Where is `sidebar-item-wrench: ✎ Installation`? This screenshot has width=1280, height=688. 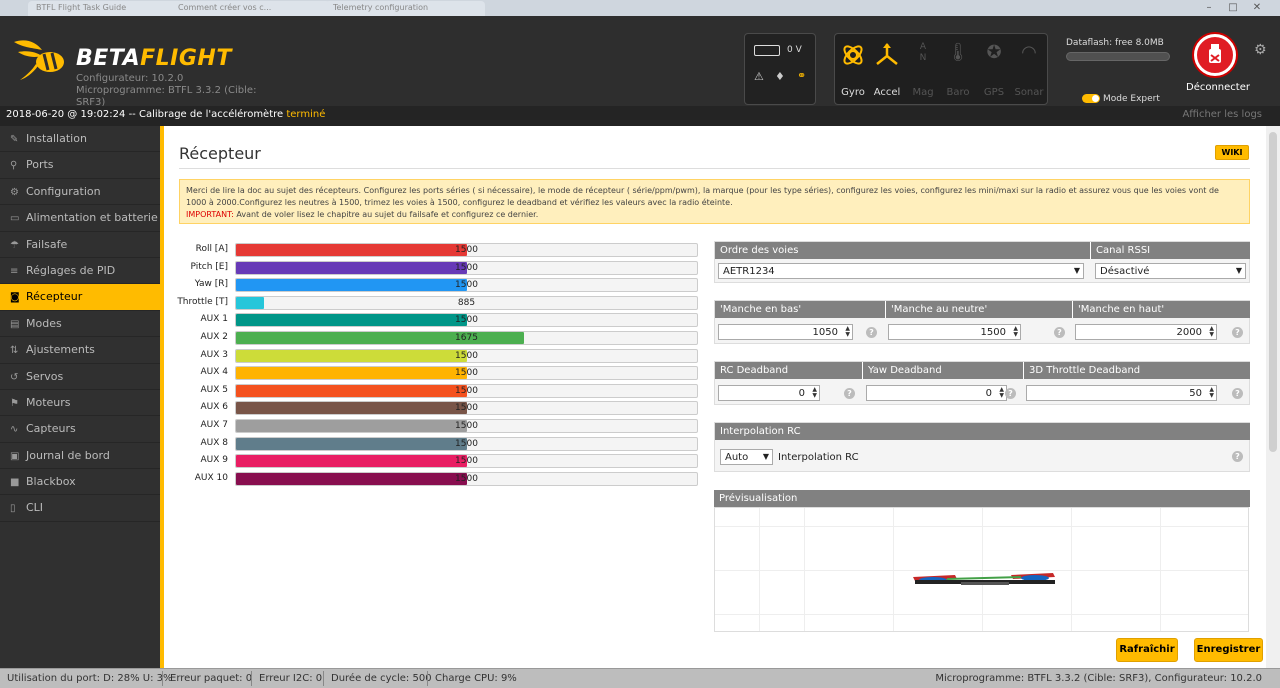 sidebar-item-wrench: ✎ Installation is located at coordinates (80, 139).